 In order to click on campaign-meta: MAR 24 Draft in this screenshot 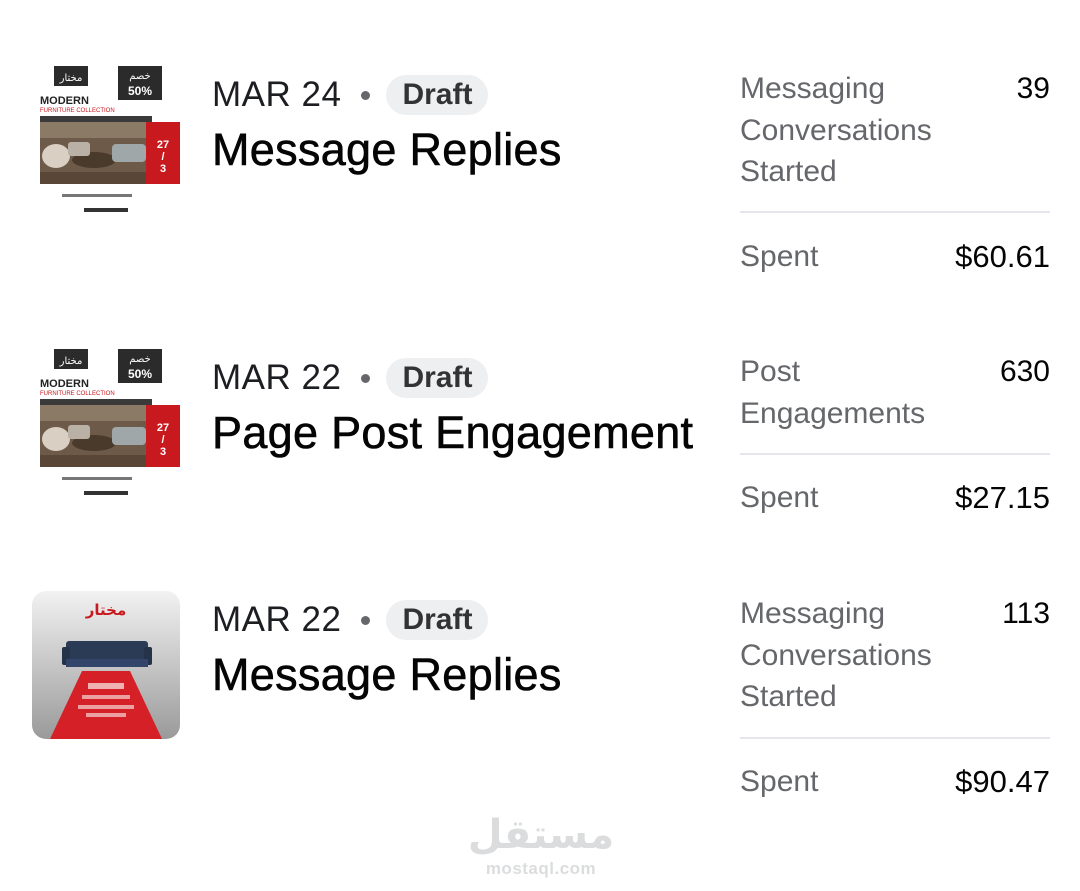, I will do `click(350, 95)`.